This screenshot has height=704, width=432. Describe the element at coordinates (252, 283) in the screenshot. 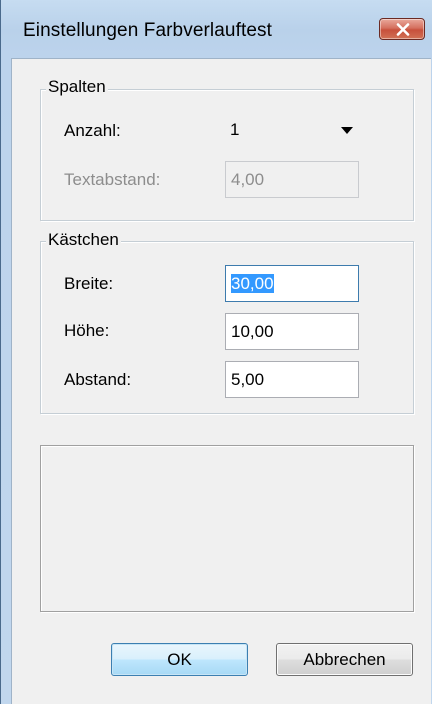

I see `breite-value: 30,00` at that location.